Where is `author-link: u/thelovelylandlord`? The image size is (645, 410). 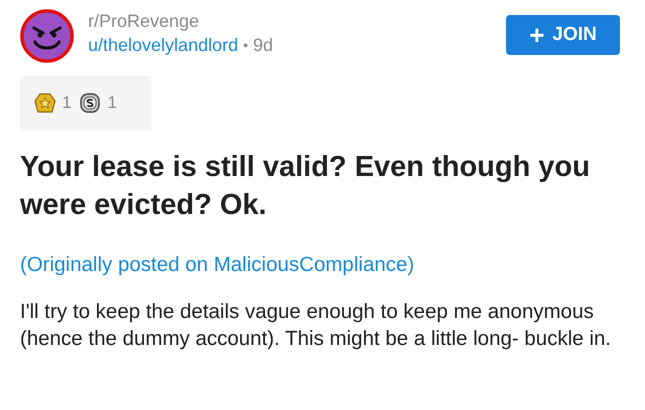
author-link: u/thelovelylandlord is located at coordinates (163, 45).